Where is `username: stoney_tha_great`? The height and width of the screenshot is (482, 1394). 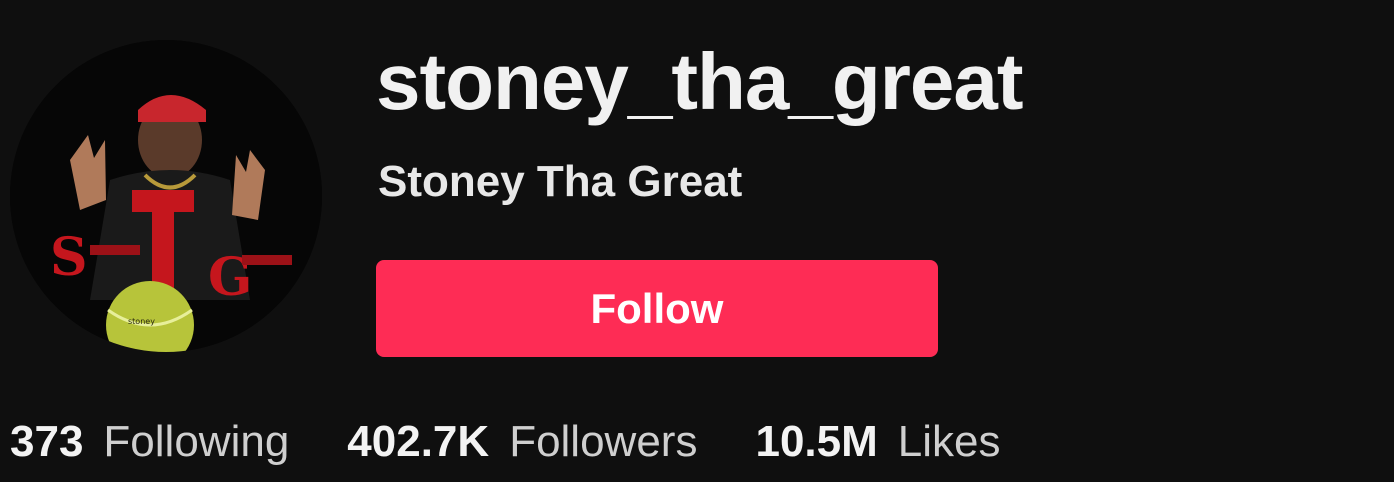 username: stoney_tha_great is located at coordinates (699, 81).